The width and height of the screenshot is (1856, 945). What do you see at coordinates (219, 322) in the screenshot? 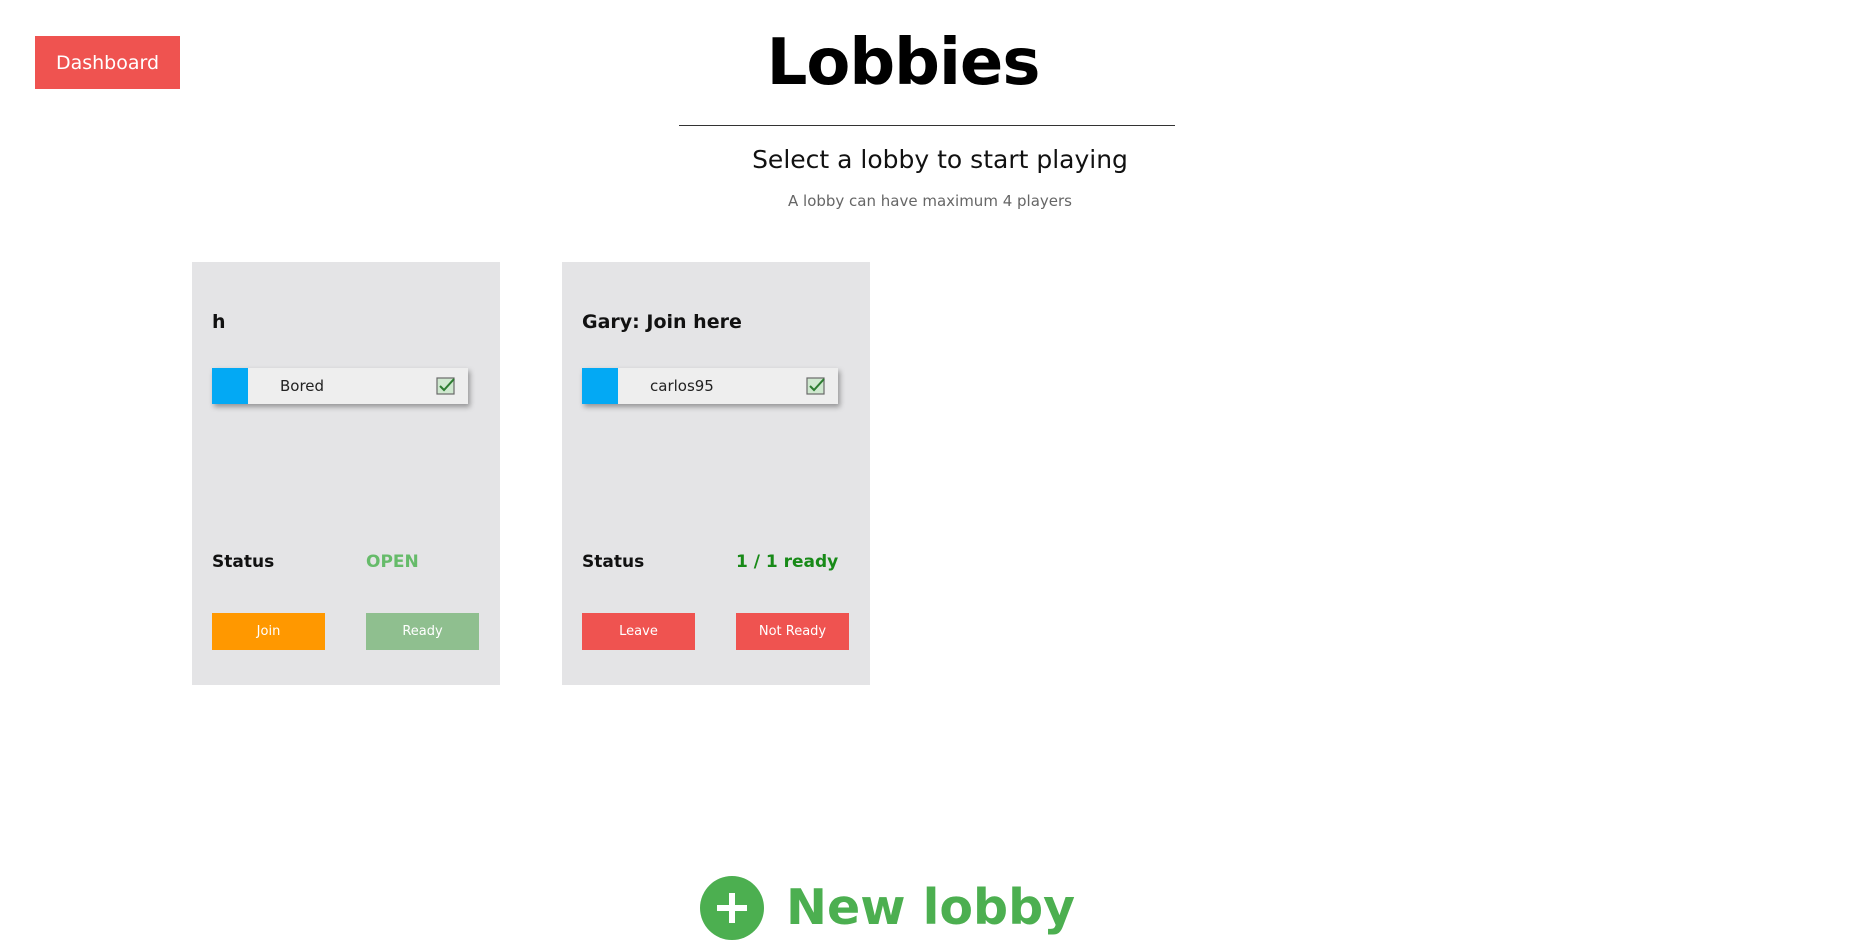
I see `lobby-name: h` at bounding box center [219, 322].